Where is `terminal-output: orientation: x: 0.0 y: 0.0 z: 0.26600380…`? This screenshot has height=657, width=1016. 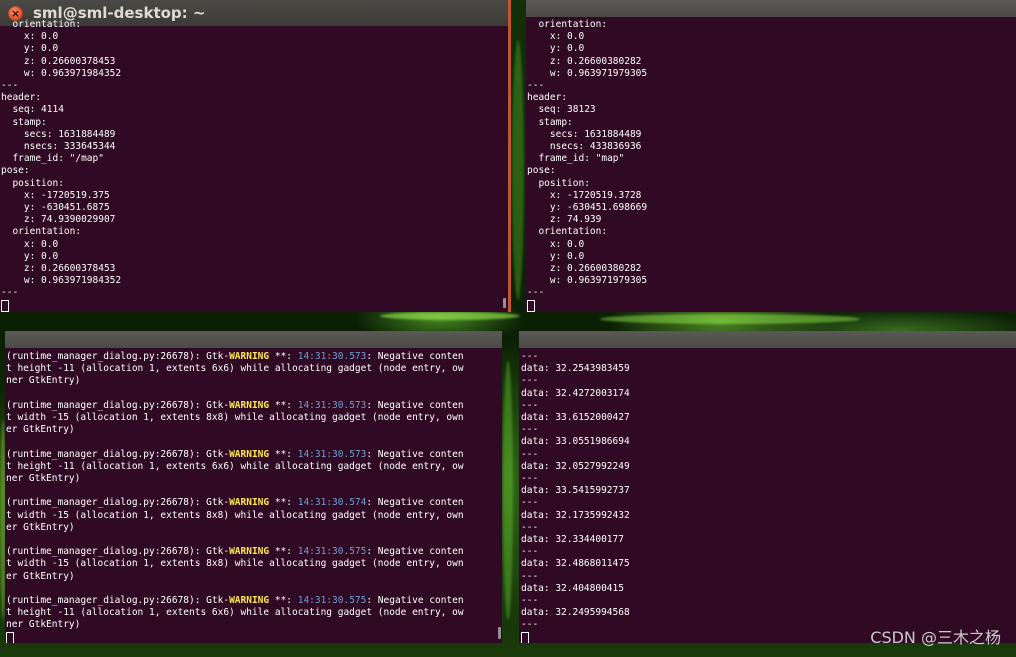 terminal-output: orientation: x: 0.0 y: 0.0 z: 0.26600380… is located at coordinates (587, 165).